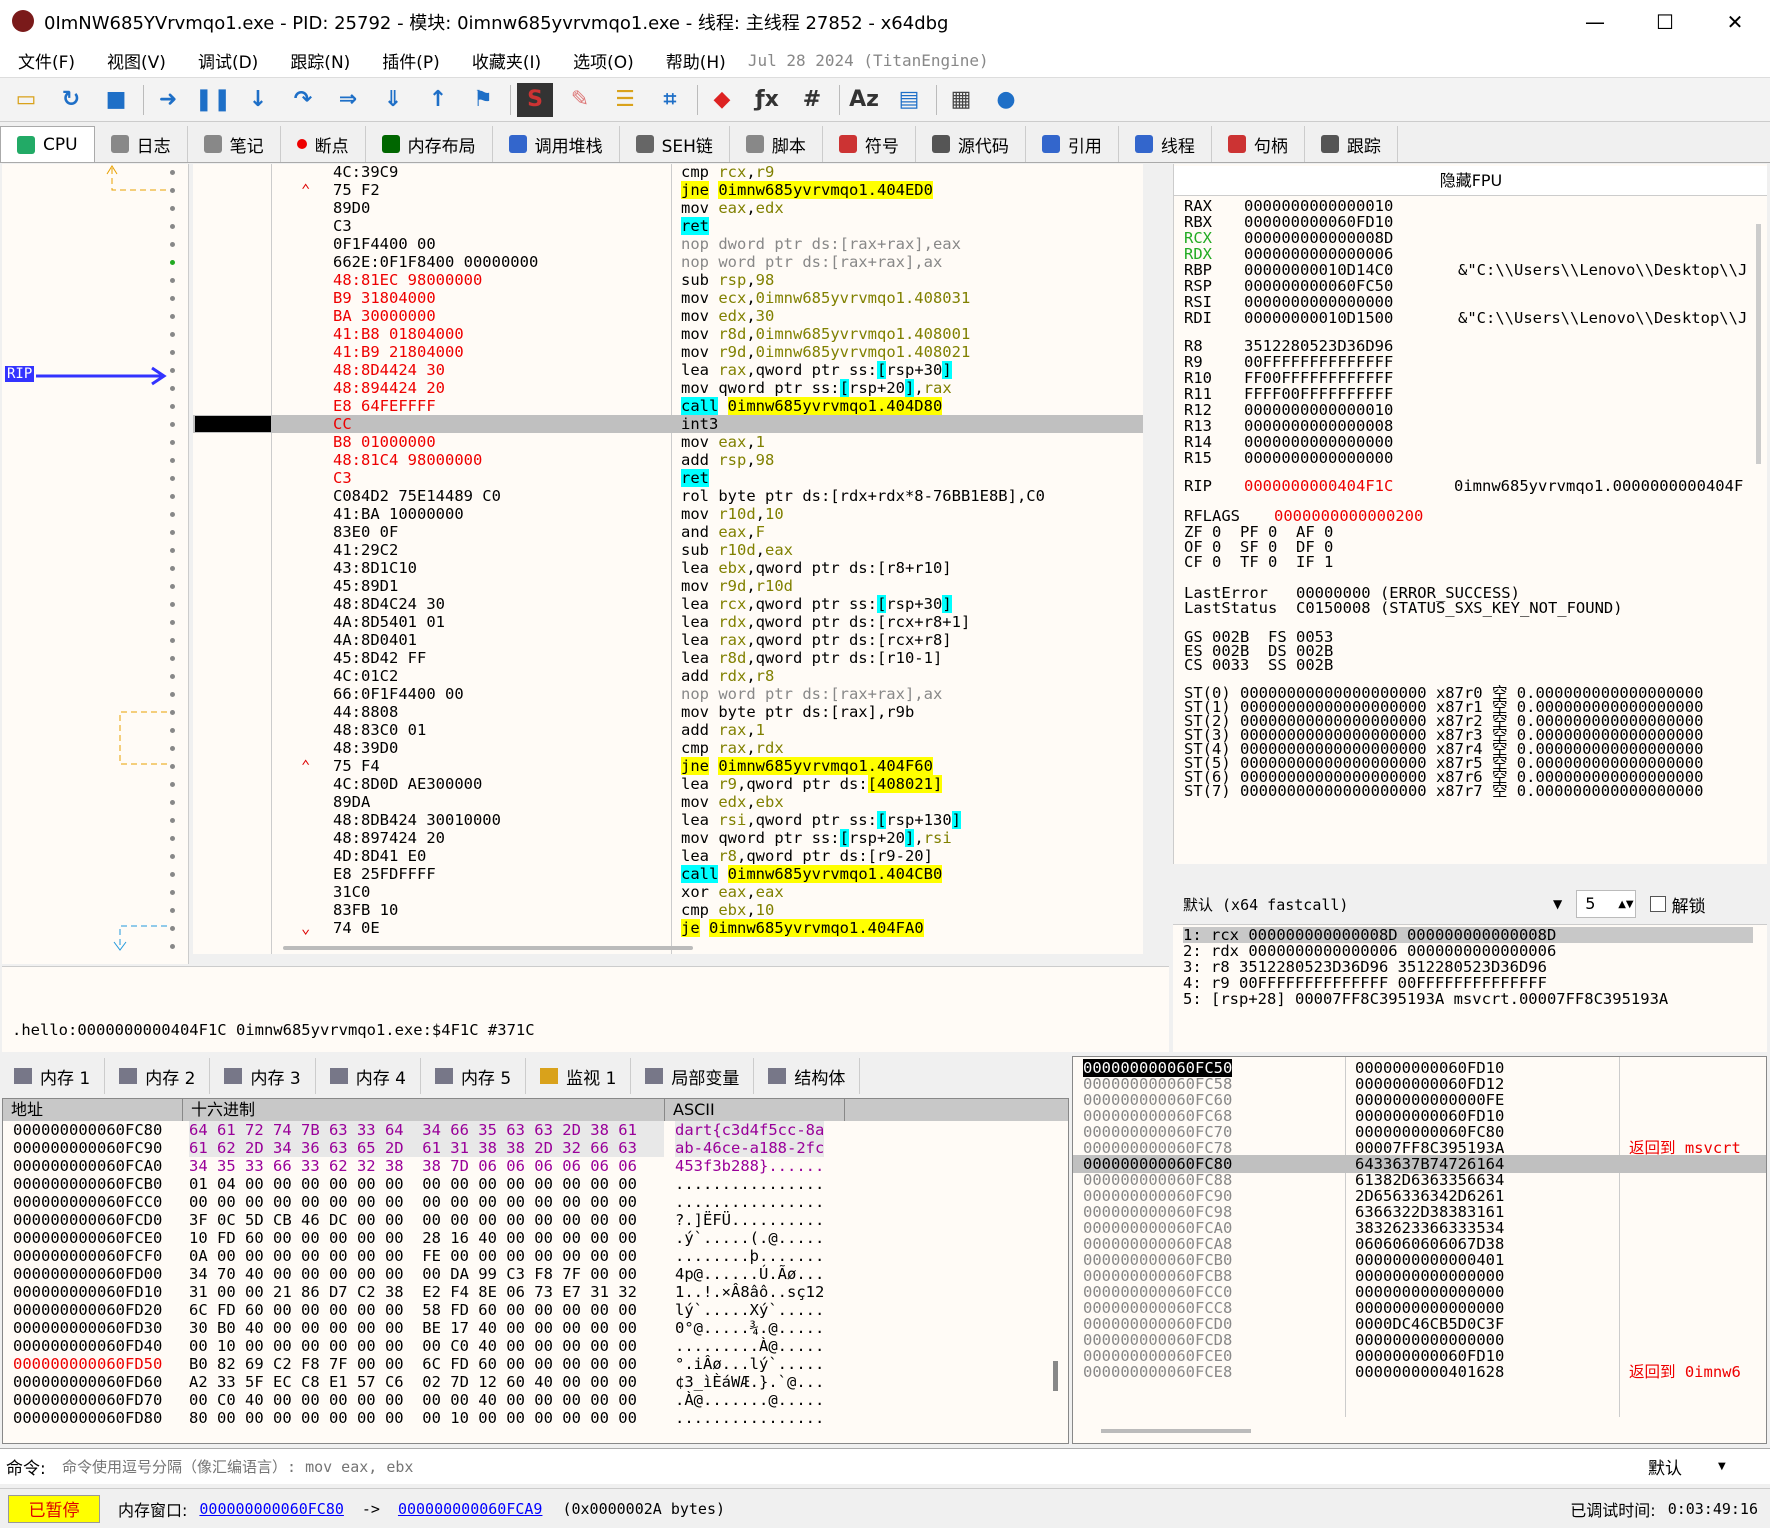 The image size is (1770, 1528). Describe the element at coordinates (1735, 22) in the screenshot. I see `close-button: ✕` at that location.